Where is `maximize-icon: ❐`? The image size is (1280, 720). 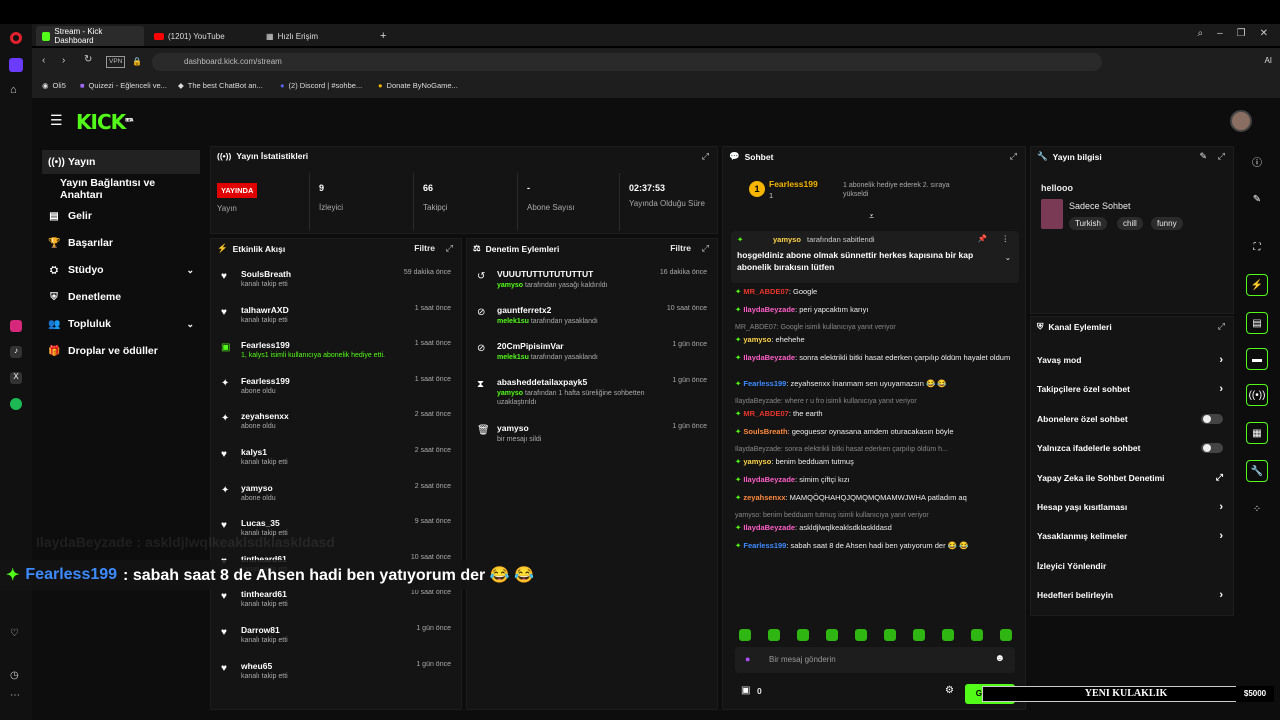
maximize-icon: ❐ is located at coordinates (1241, 33).